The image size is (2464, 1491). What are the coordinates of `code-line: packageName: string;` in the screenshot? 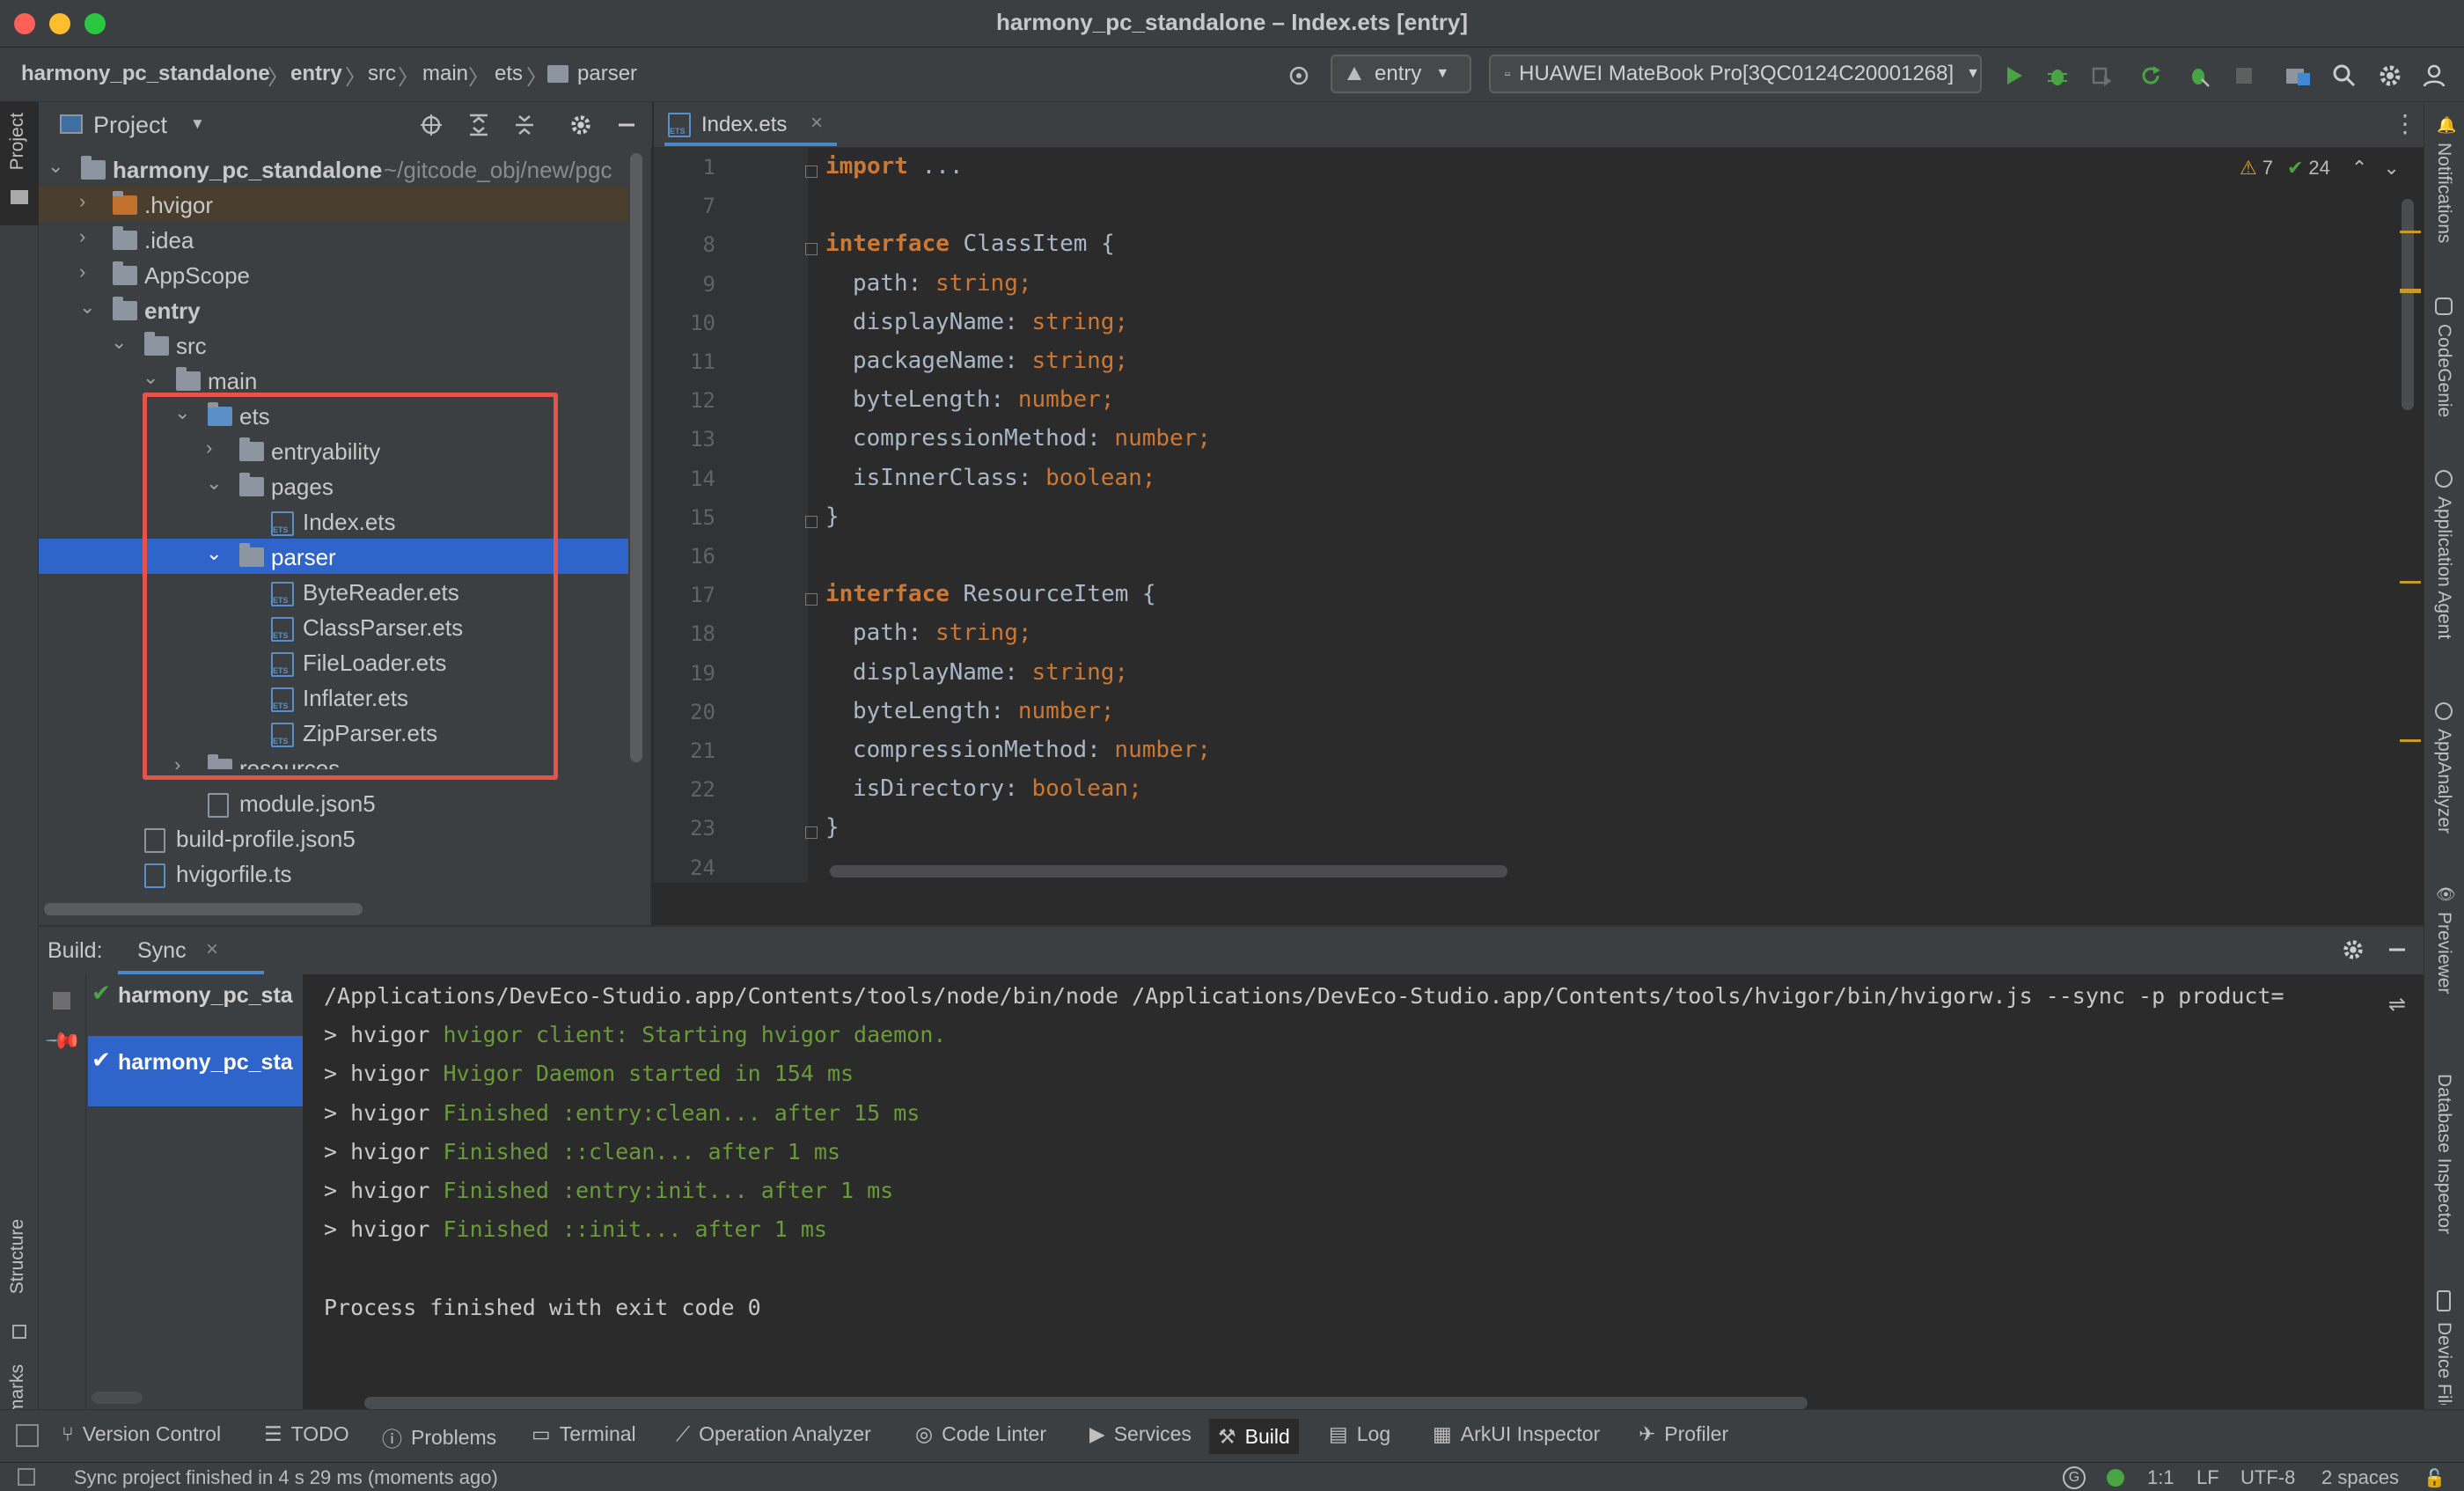 It's located at (991, 361).